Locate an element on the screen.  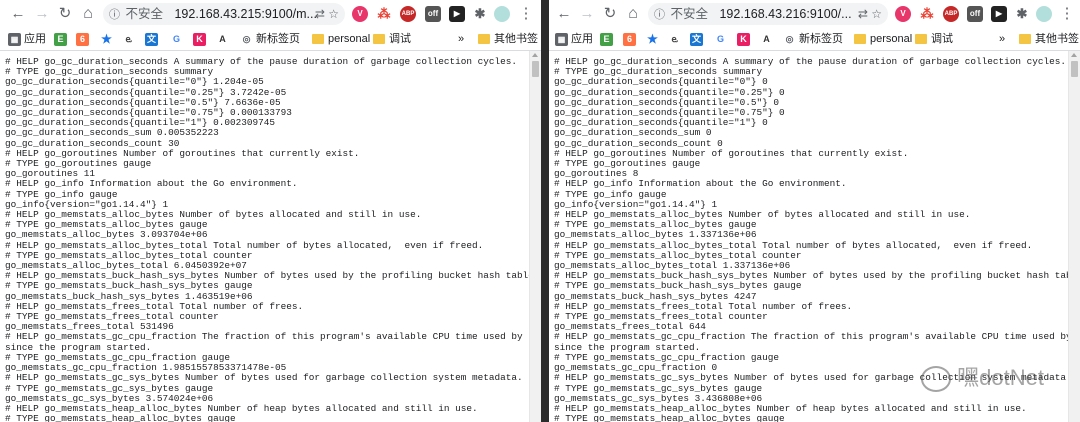
address-bar: ⓘ 不安全 192.168.43.216:9100/... ⇄ ☆ is located at coordinates (768, 14).